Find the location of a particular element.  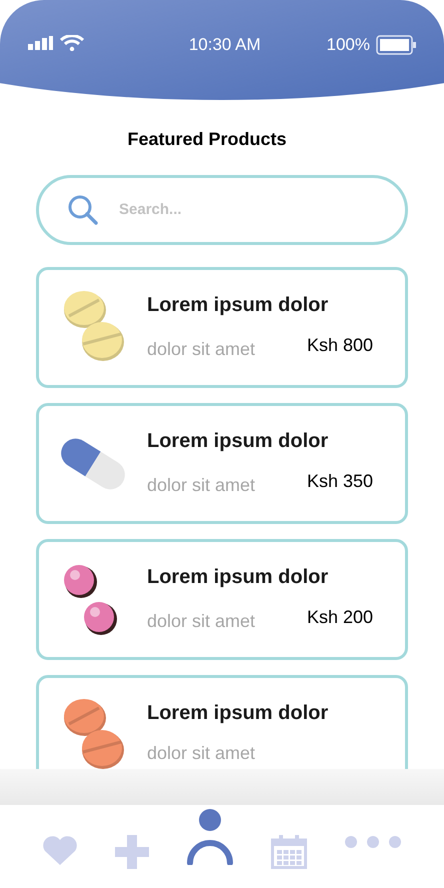

battery-icon is located at coordinates (396, 45).